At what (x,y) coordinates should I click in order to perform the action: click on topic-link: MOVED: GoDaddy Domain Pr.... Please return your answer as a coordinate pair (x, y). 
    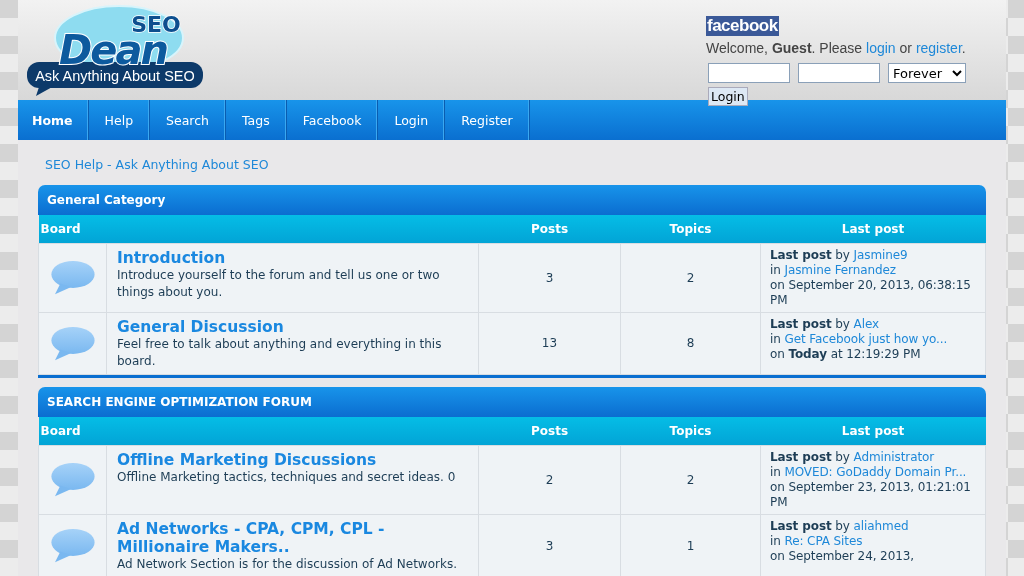
    Looking at the image, I should click on (875, 472).